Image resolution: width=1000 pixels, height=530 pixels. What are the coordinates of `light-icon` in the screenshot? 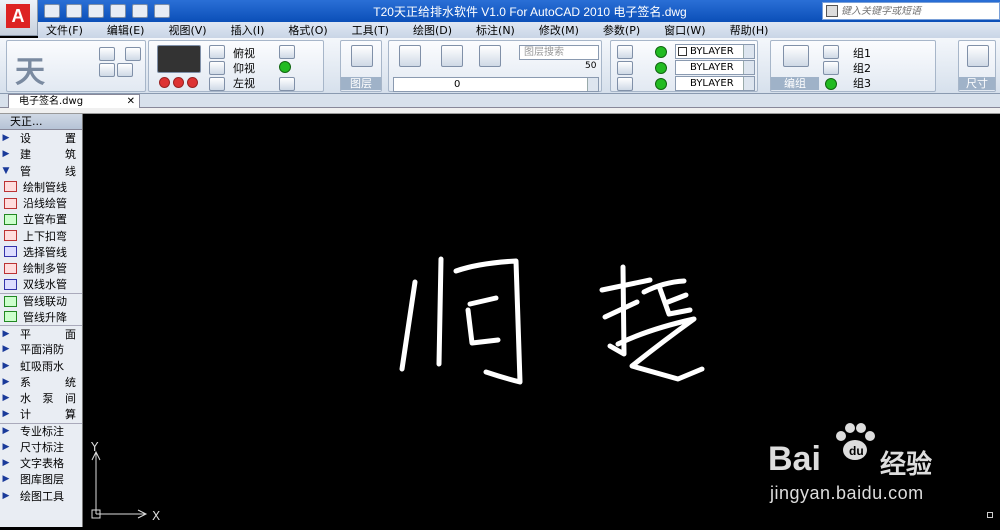 It's located at (107, 54).